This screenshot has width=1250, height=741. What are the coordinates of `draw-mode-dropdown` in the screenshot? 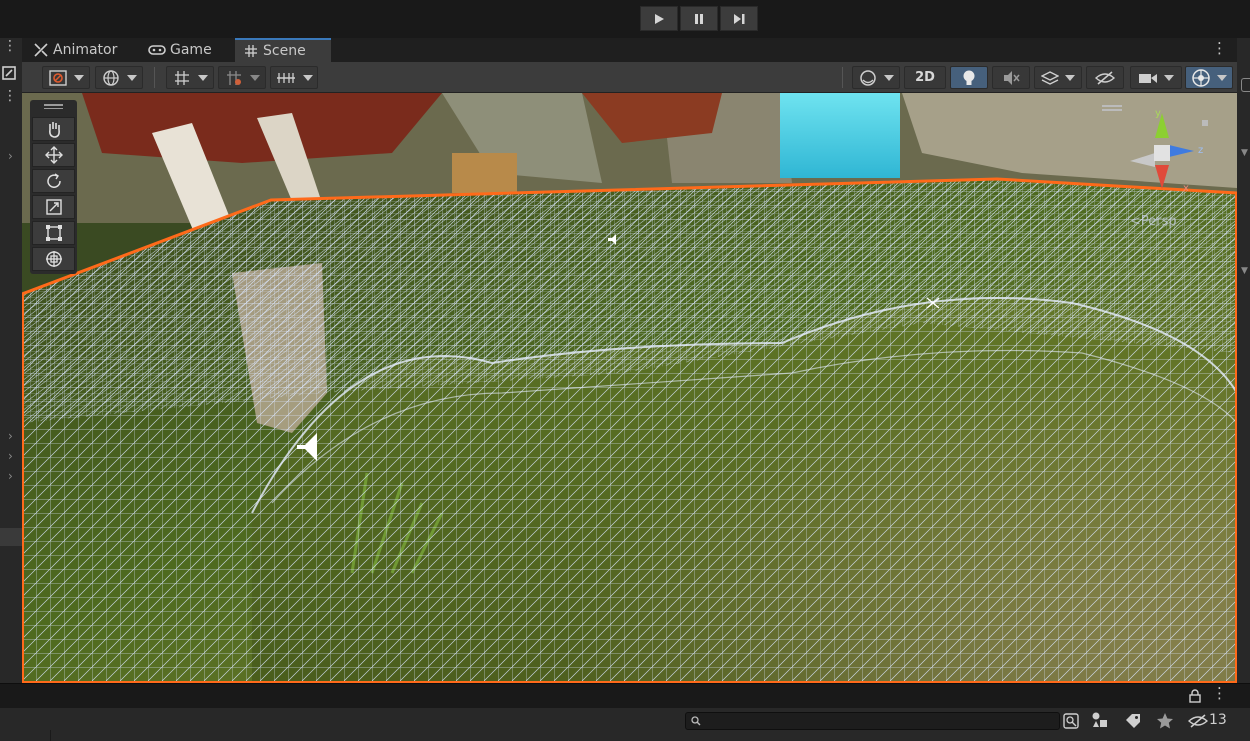 It's located at (66, 77).